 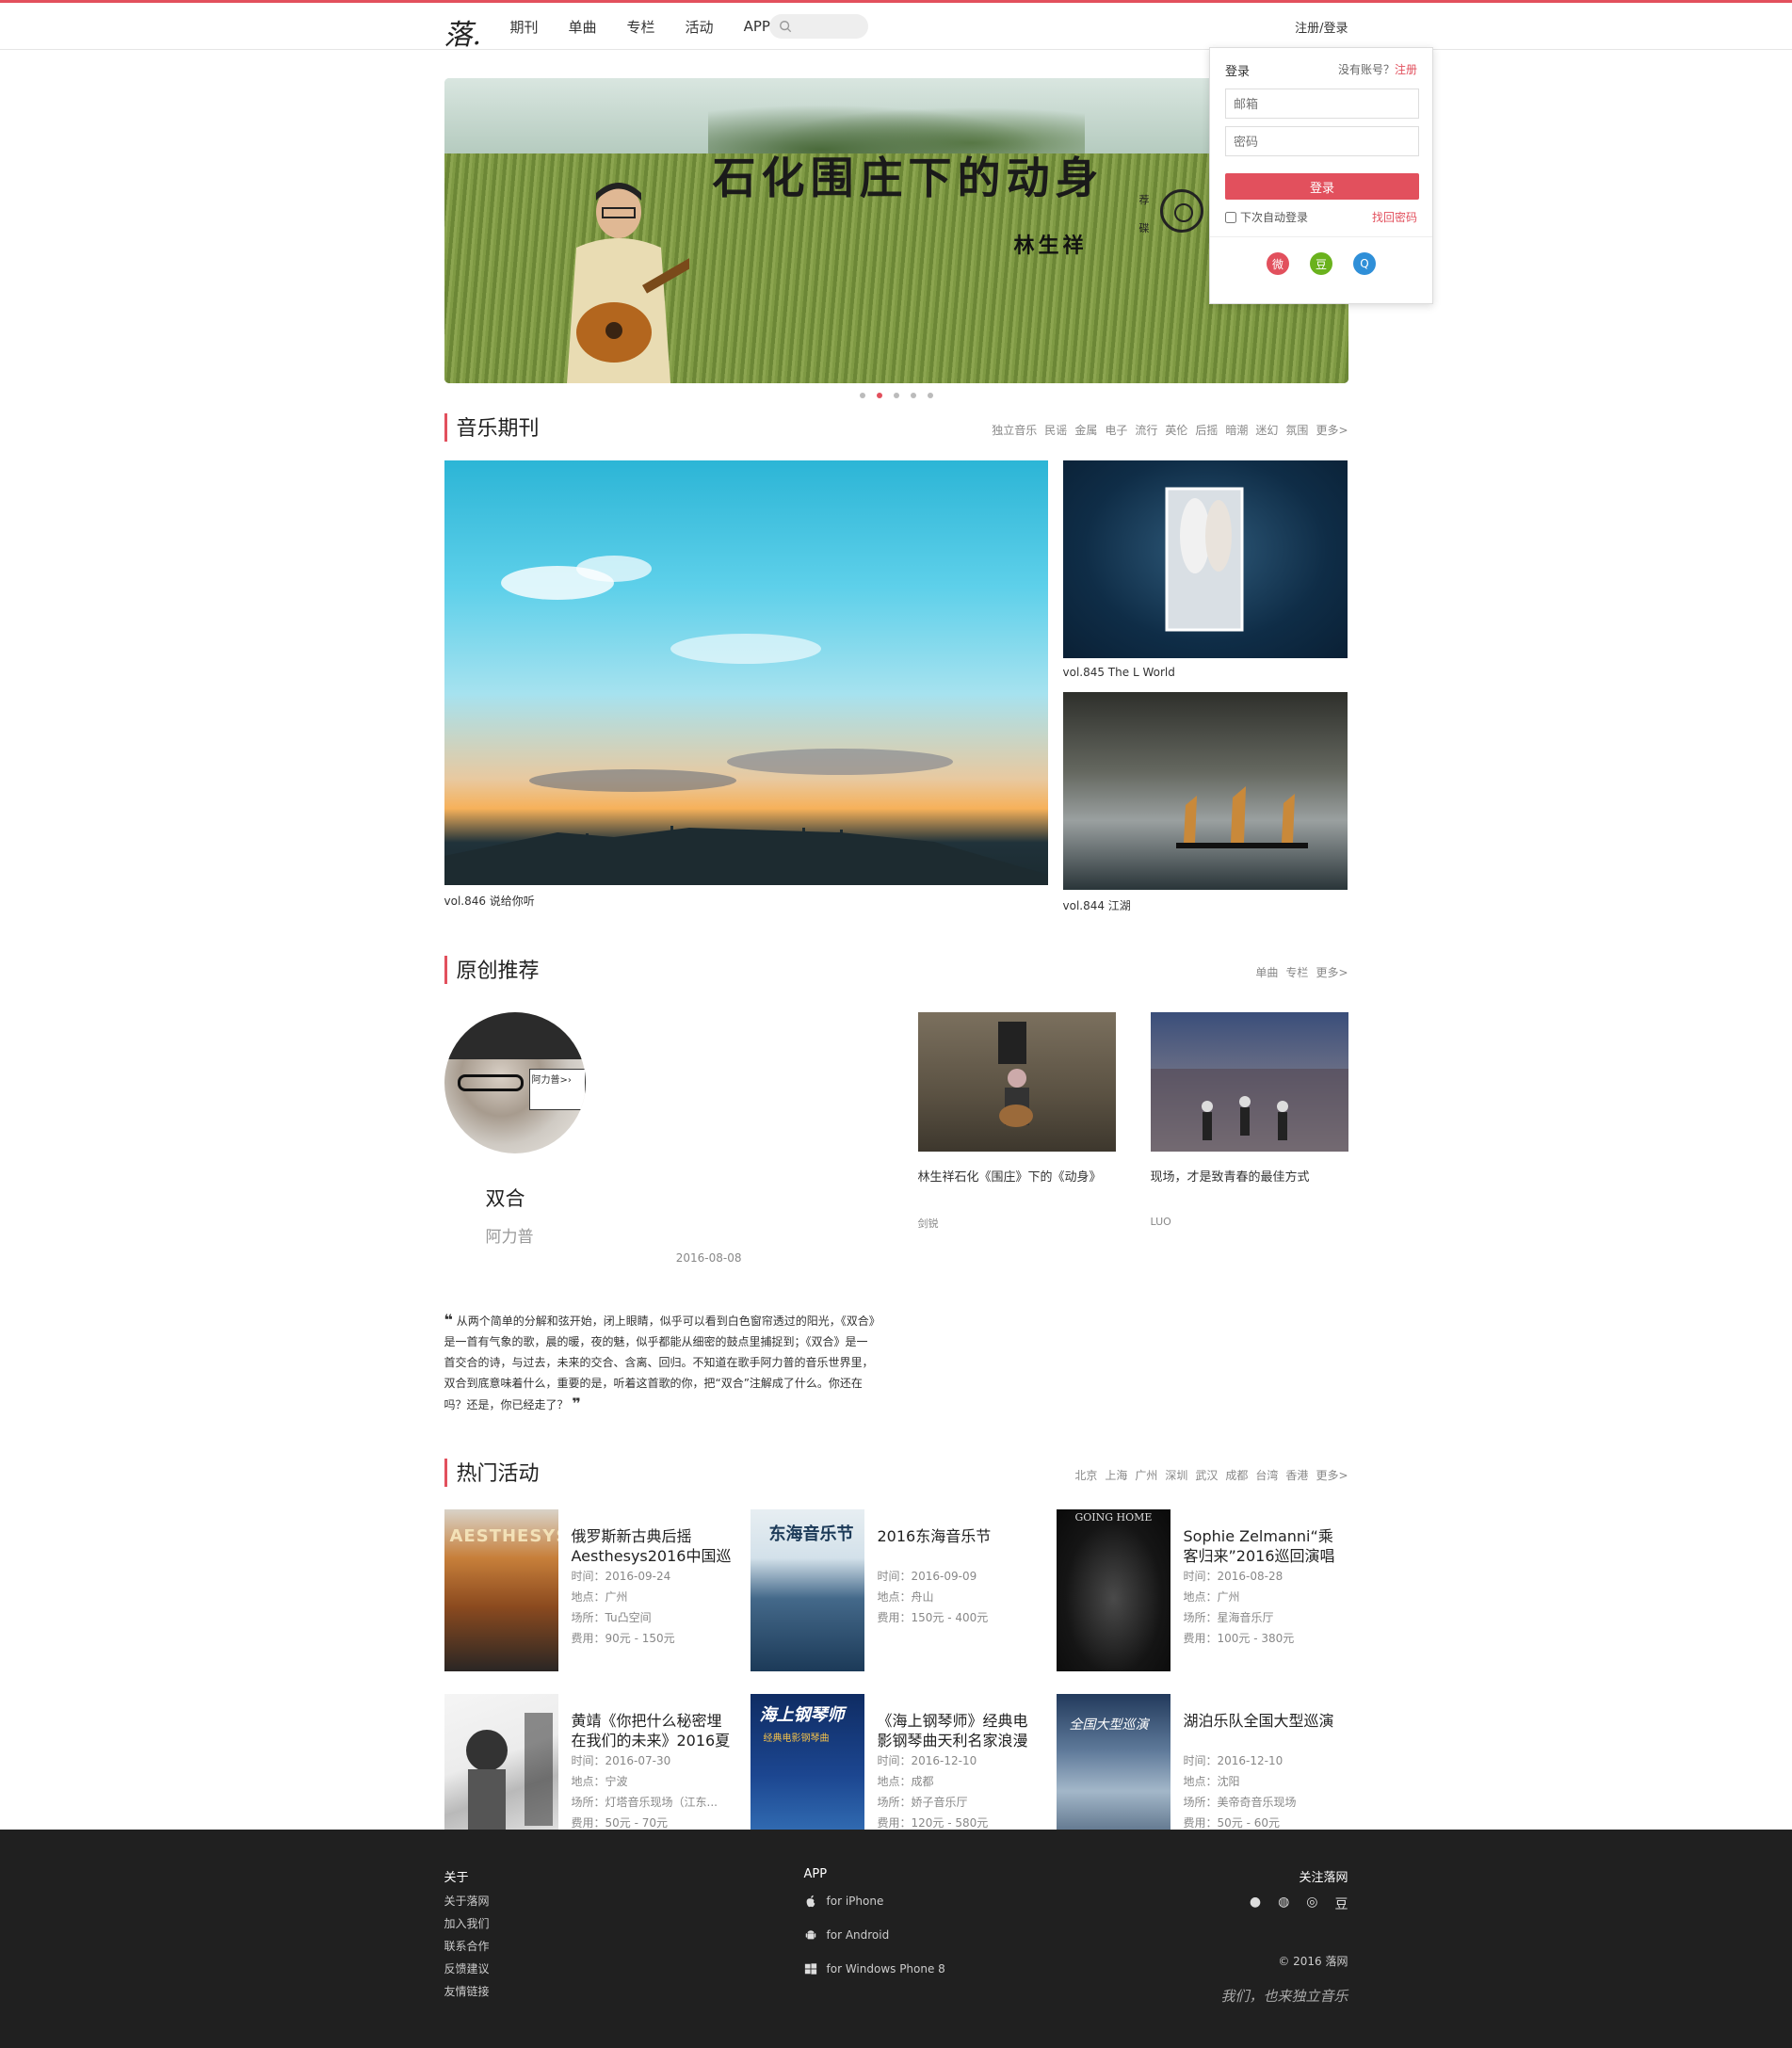 What do you see at coordinates (467, 1923) in the screenshot?
I see `footer-link: 加入我们` at bounding box center [467, 1923].